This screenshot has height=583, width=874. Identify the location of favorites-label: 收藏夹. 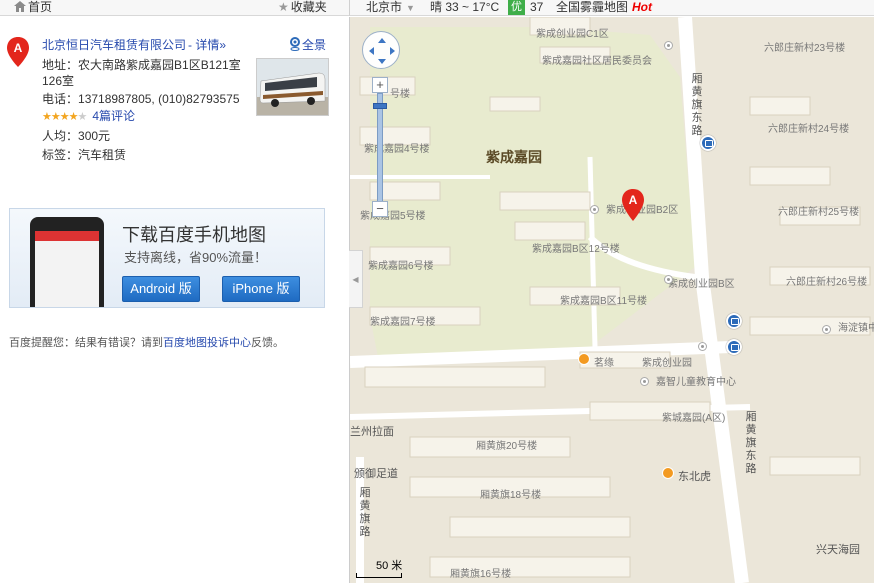
(308, 7).